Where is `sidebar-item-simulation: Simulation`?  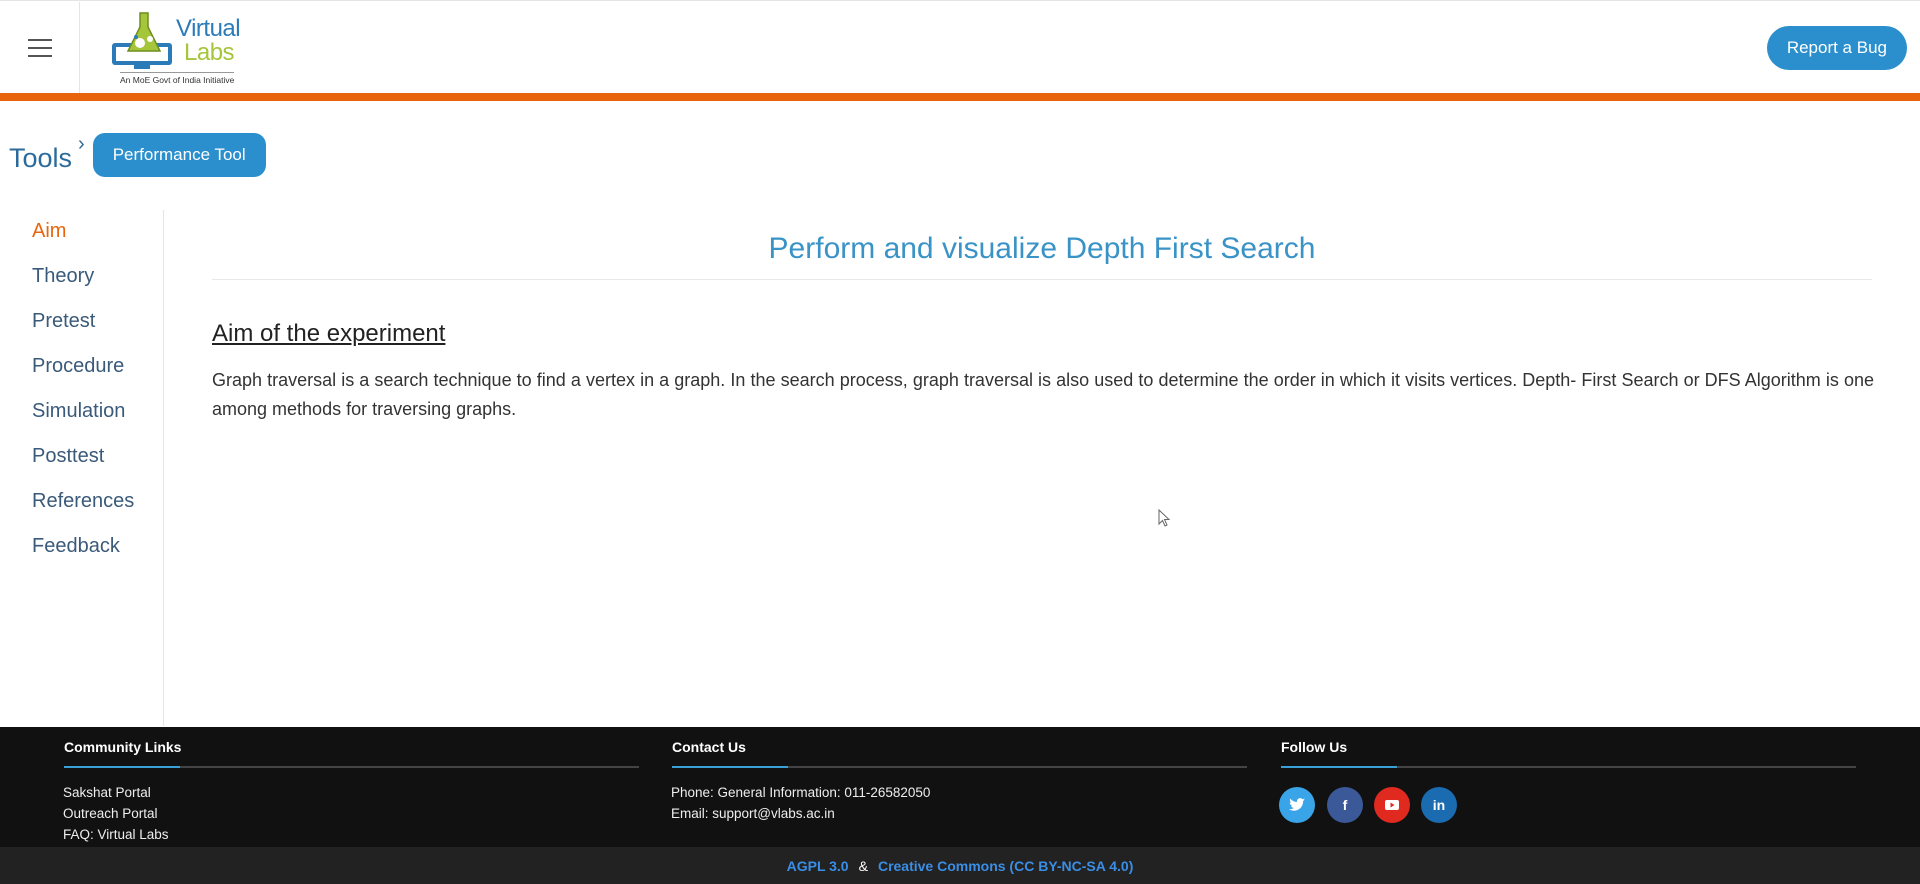
sidebar-item-simulation: Simulation is located at coordinates (78, 411).